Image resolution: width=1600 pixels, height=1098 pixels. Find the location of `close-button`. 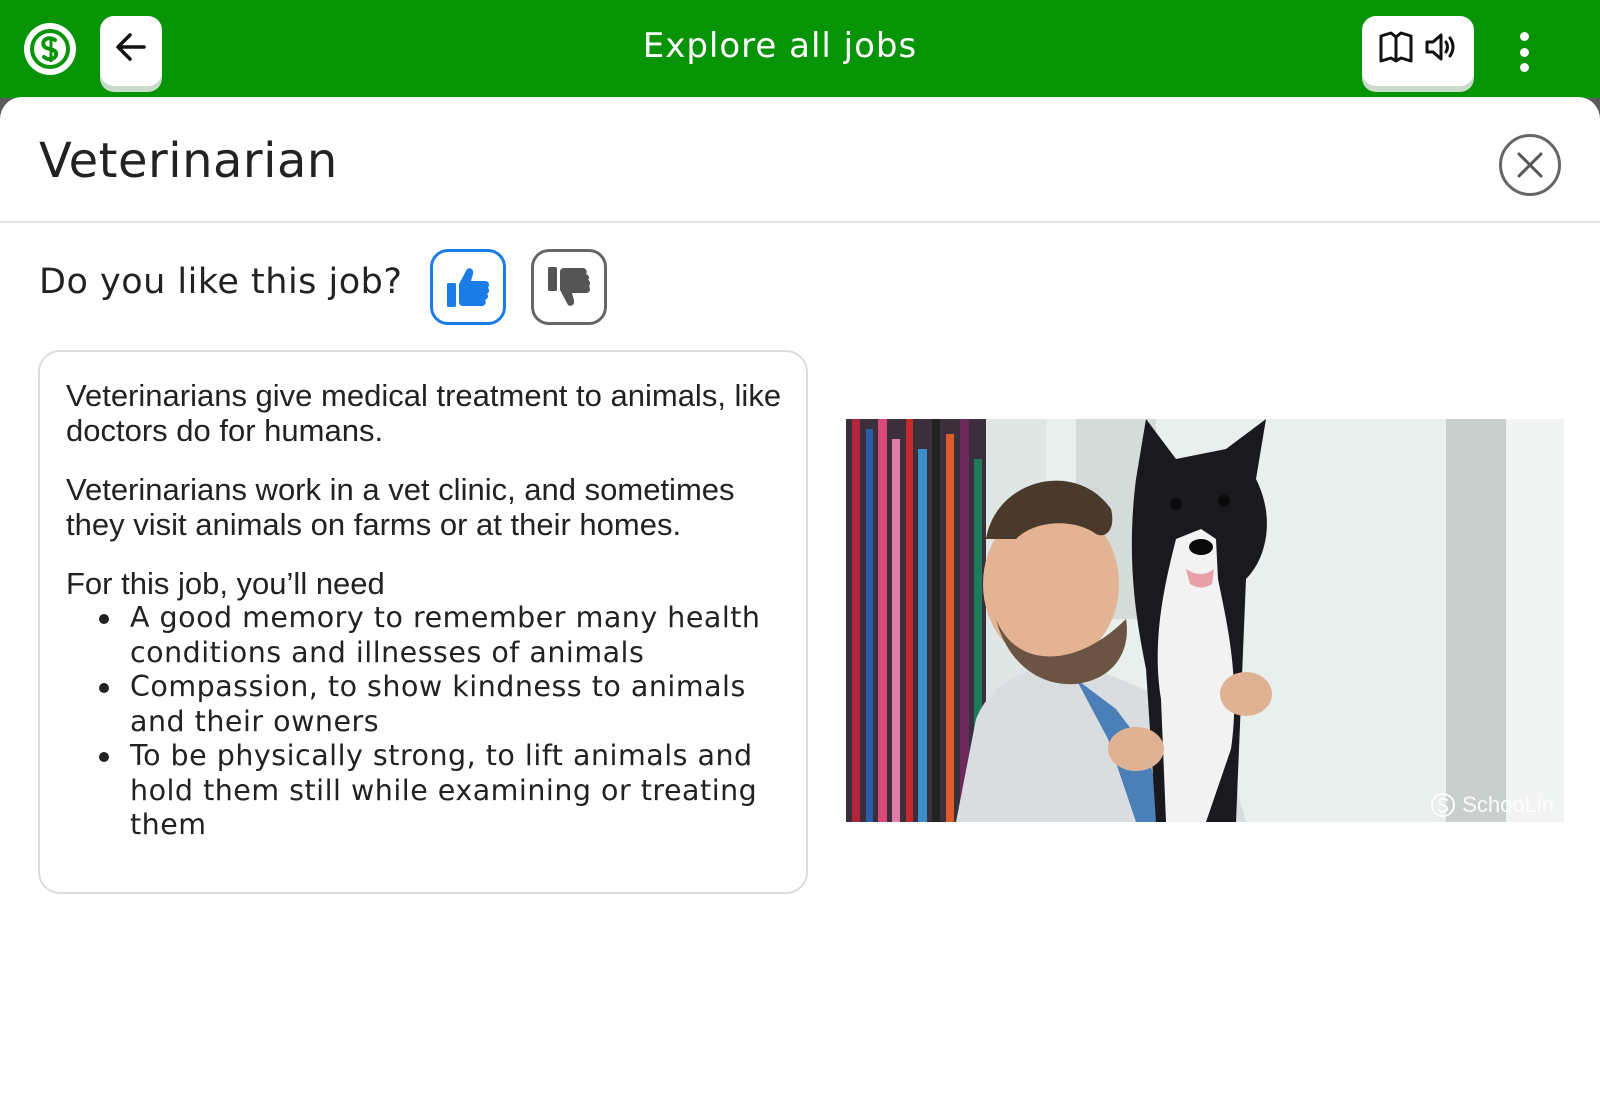

close-button is located at coordinates (1530, 165).